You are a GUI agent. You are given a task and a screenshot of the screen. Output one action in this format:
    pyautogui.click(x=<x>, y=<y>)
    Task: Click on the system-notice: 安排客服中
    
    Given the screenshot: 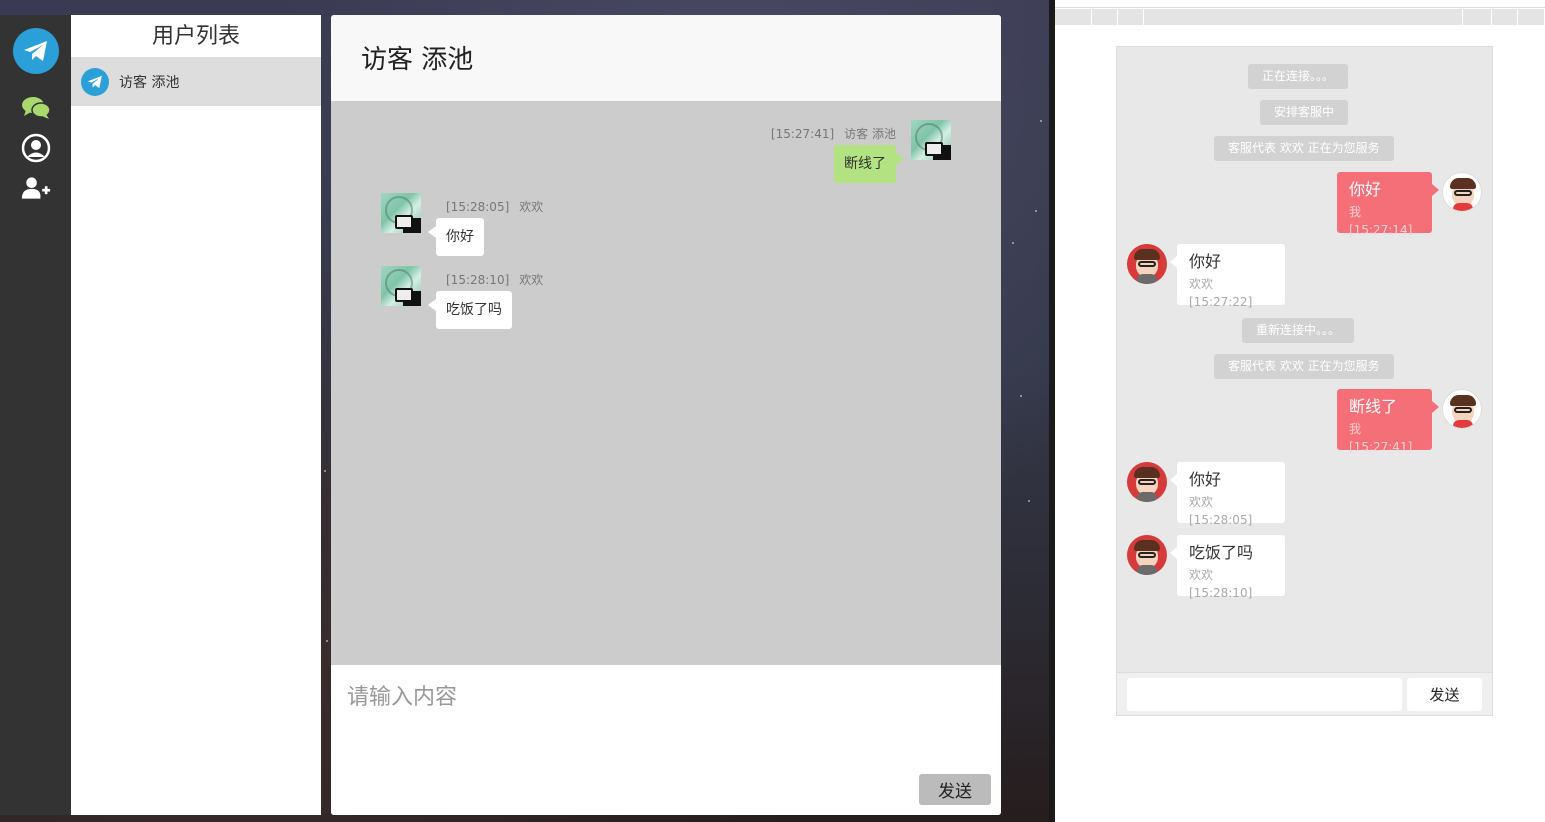 What is the action you would take?
    pyautogui.click(x=1304, y=112)
    